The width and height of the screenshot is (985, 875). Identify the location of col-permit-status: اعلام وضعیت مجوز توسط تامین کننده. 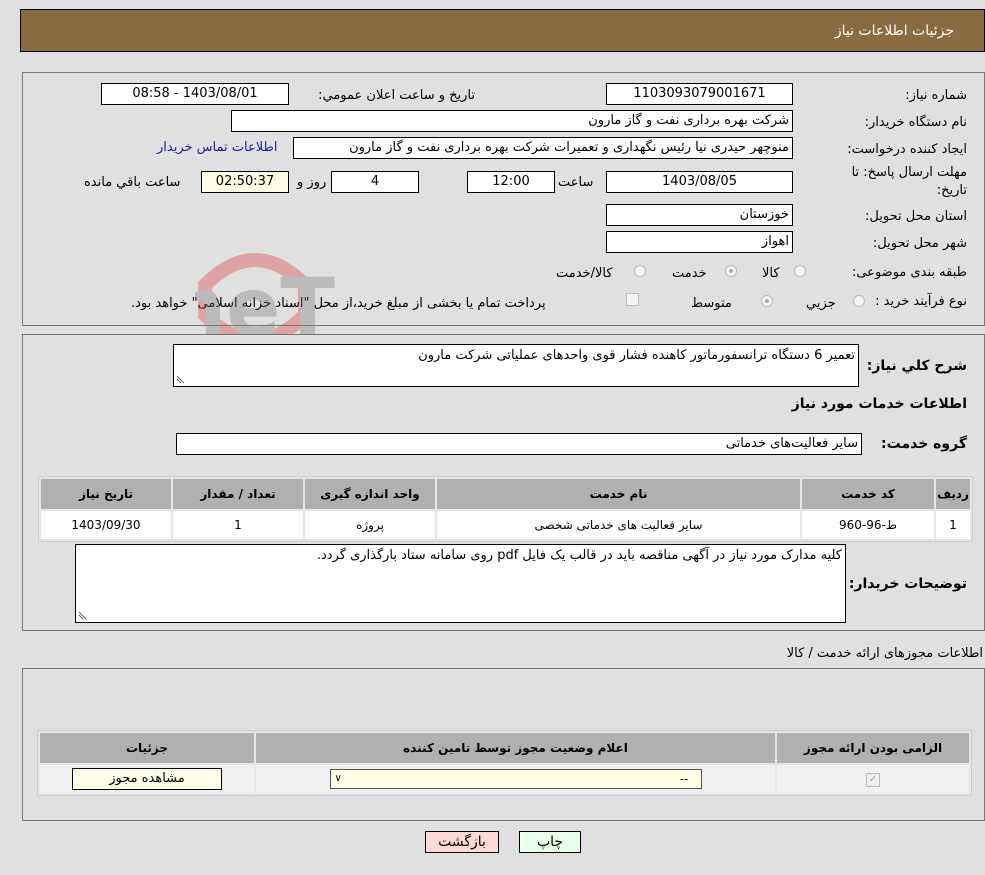
(515, 748).